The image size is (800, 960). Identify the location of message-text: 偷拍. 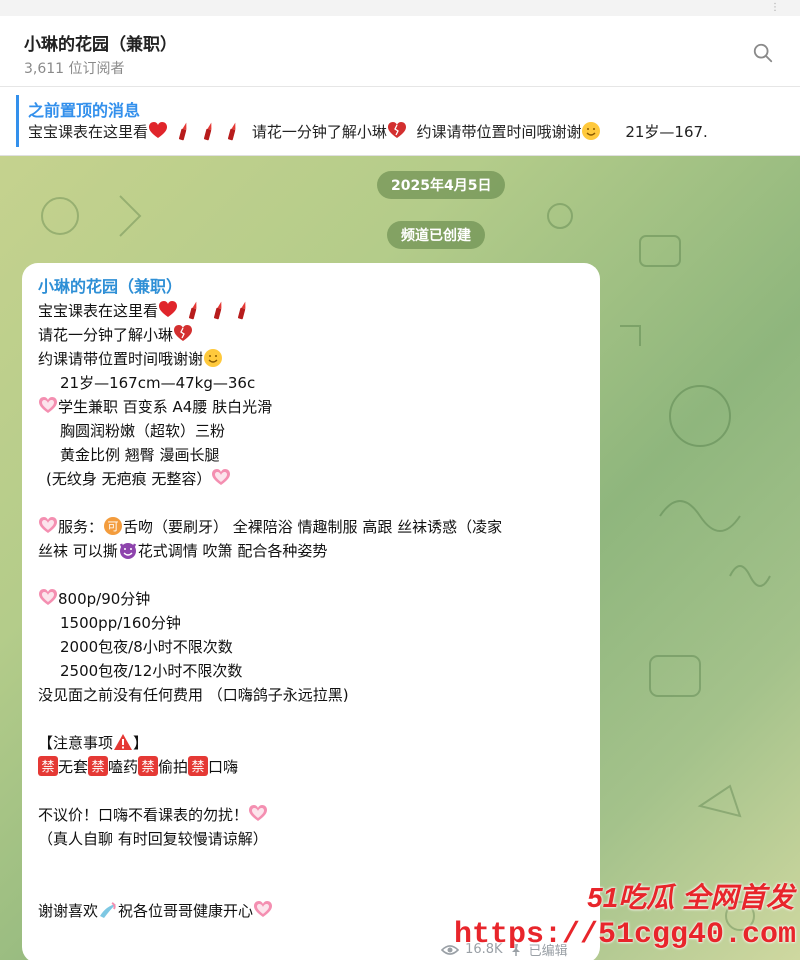
(173, 767).